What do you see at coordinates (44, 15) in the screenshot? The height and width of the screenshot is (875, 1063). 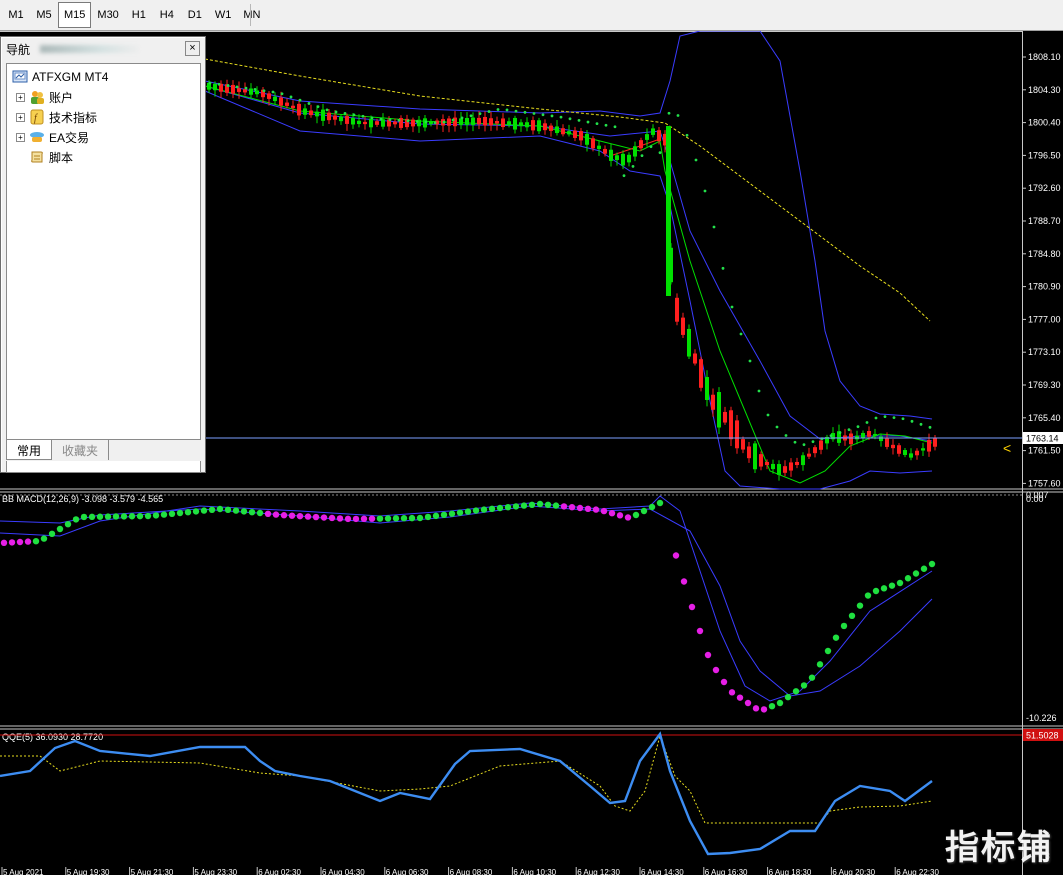 I see `timeframe-m5: M5` at bounding box center [44, 15].